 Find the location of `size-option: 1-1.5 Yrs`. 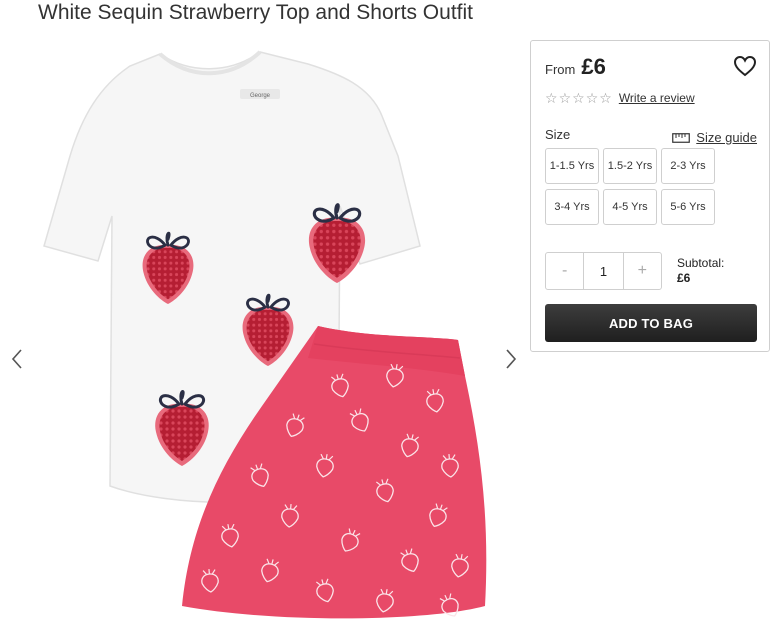

size-option: 1-1.5 Yrs is located at coordinates (572, 166).